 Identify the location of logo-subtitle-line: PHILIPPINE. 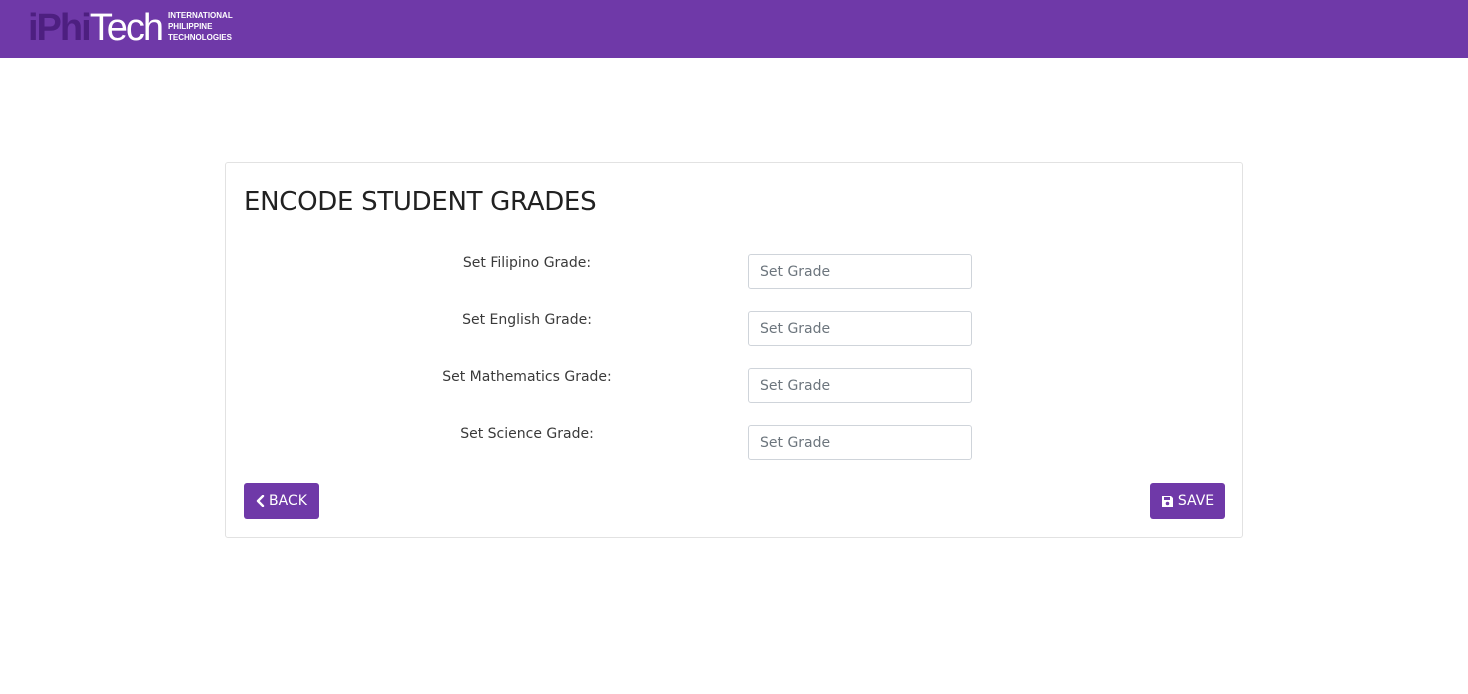
(190, 26).